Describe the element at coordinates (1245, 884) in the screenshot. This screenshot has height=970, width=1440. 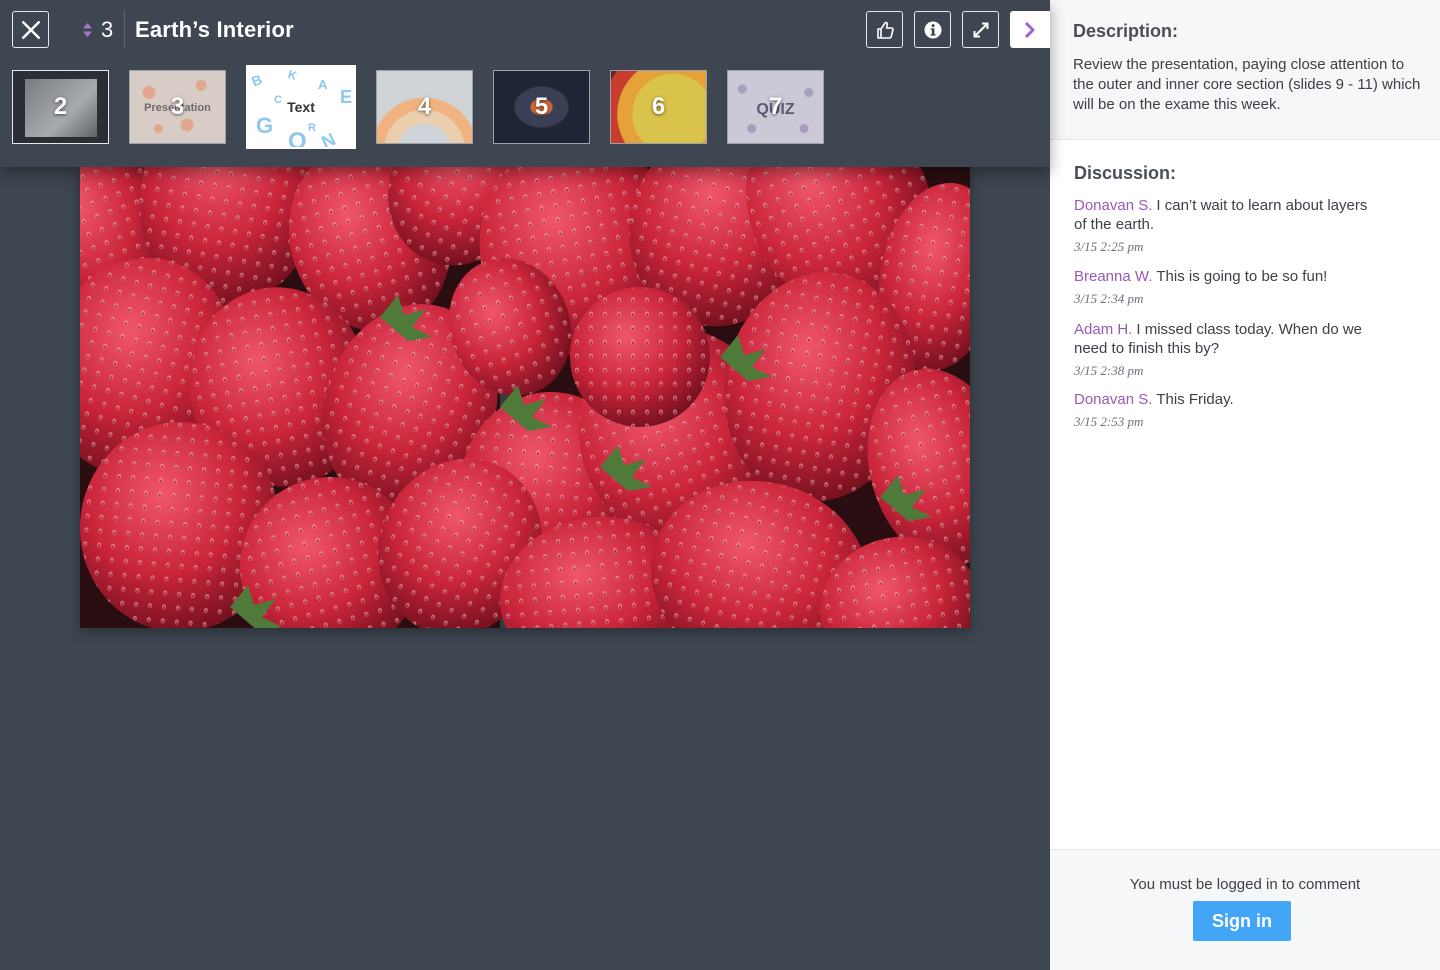
I see `login-required-message: You must be logged in to comment` at that location.